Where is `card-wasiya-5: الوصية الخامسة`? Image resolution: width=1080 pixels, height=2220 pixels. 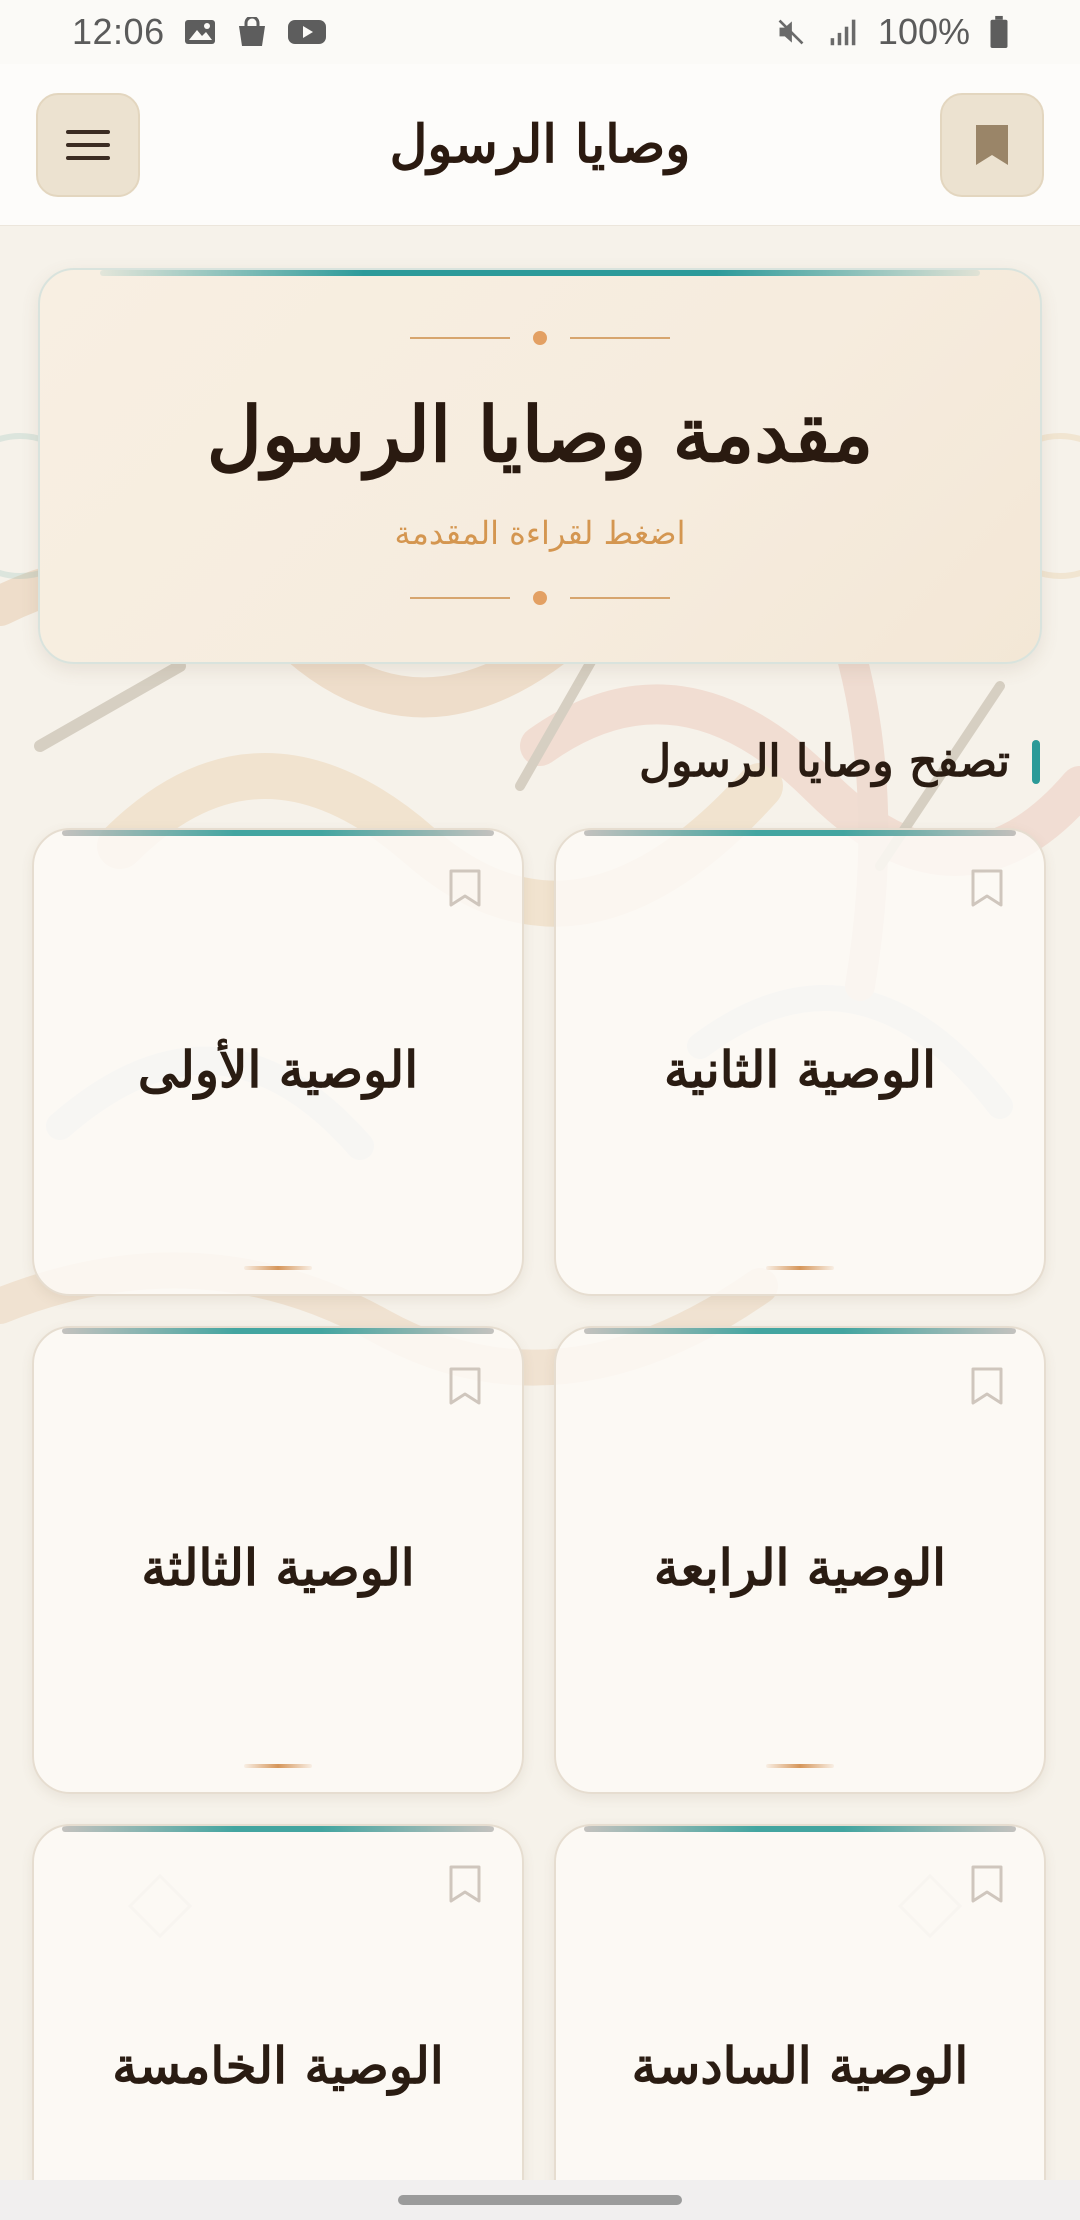
card-wasiya-5: الوصية الخامسة is located at coordinates (278, 2022).